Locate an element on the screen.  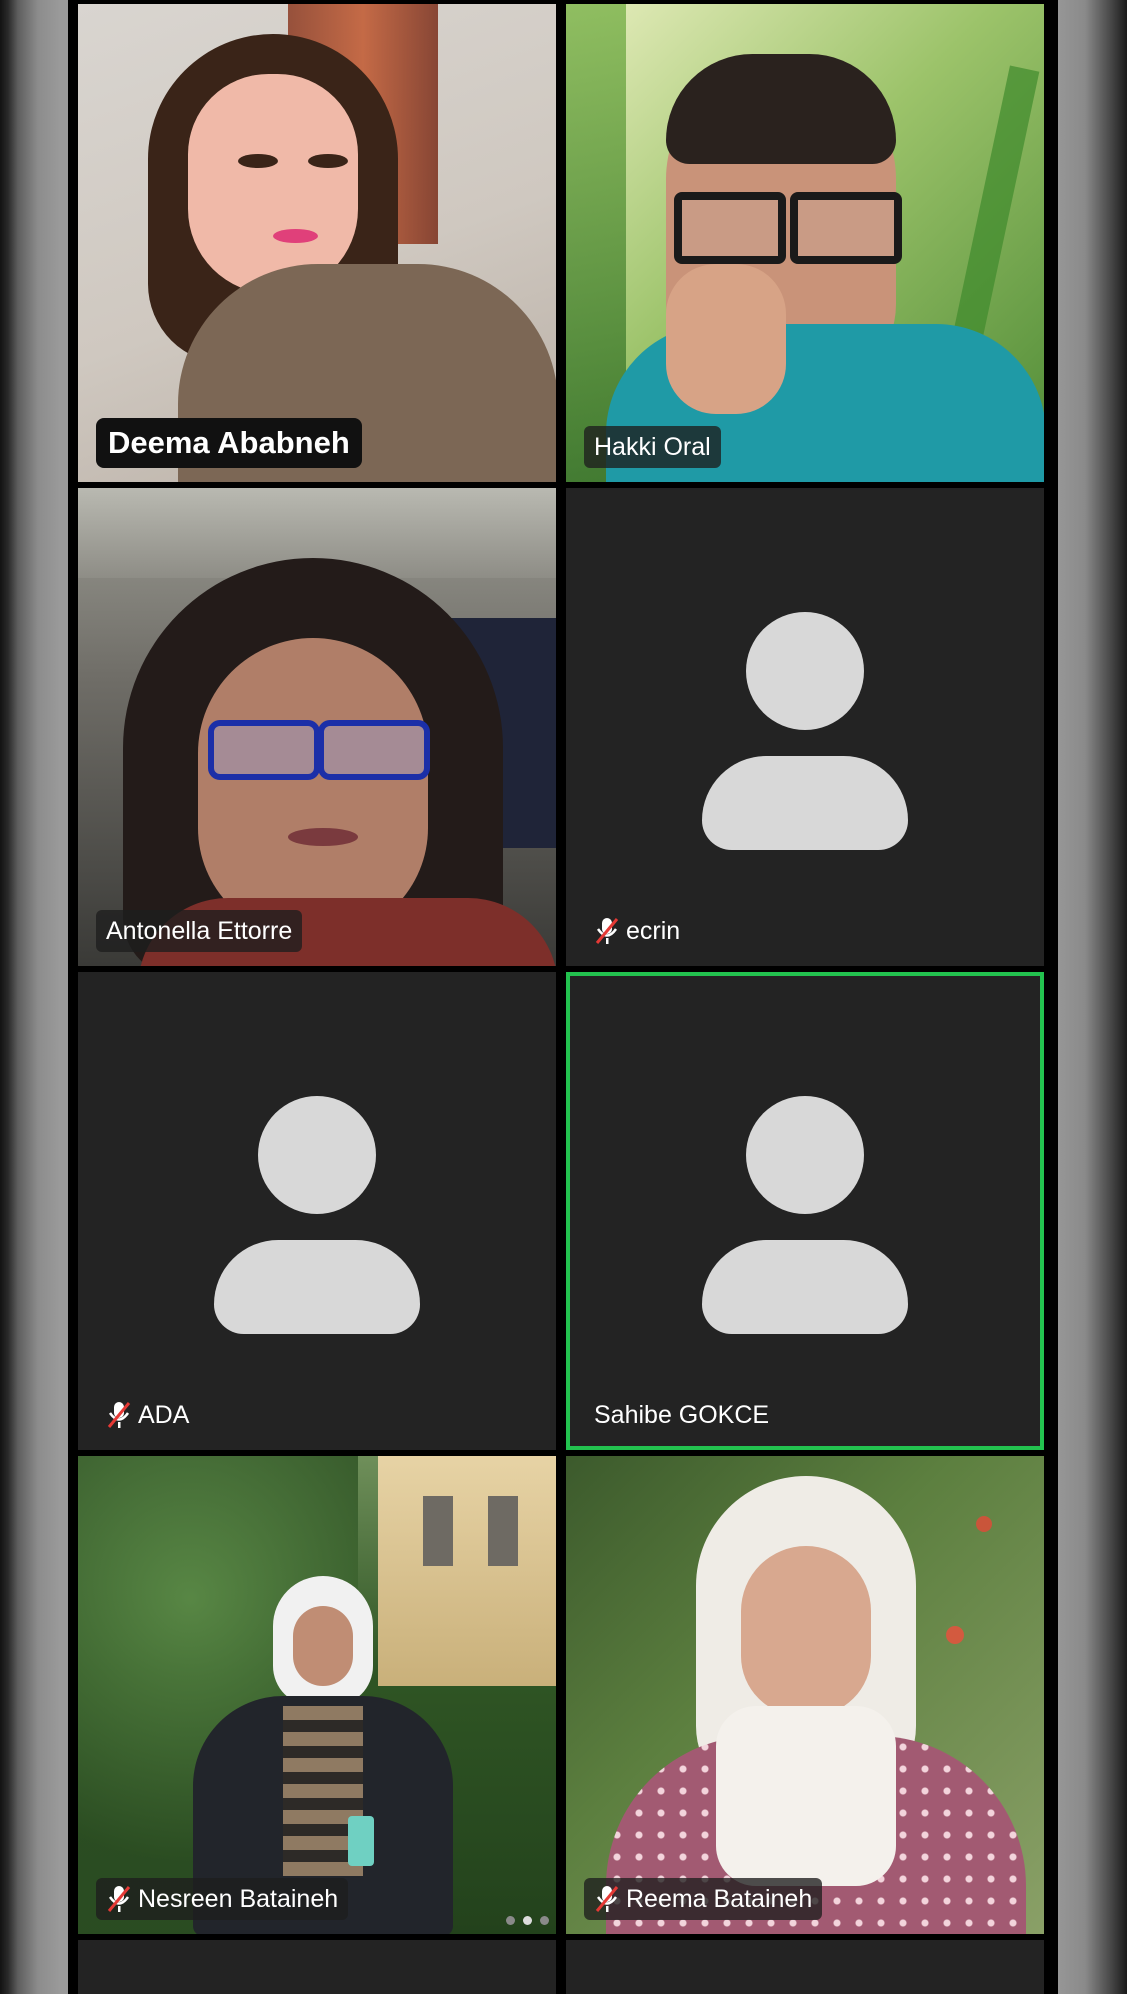
participant-name: Nesreen Bataineh is located at coordinates (238, 1899).